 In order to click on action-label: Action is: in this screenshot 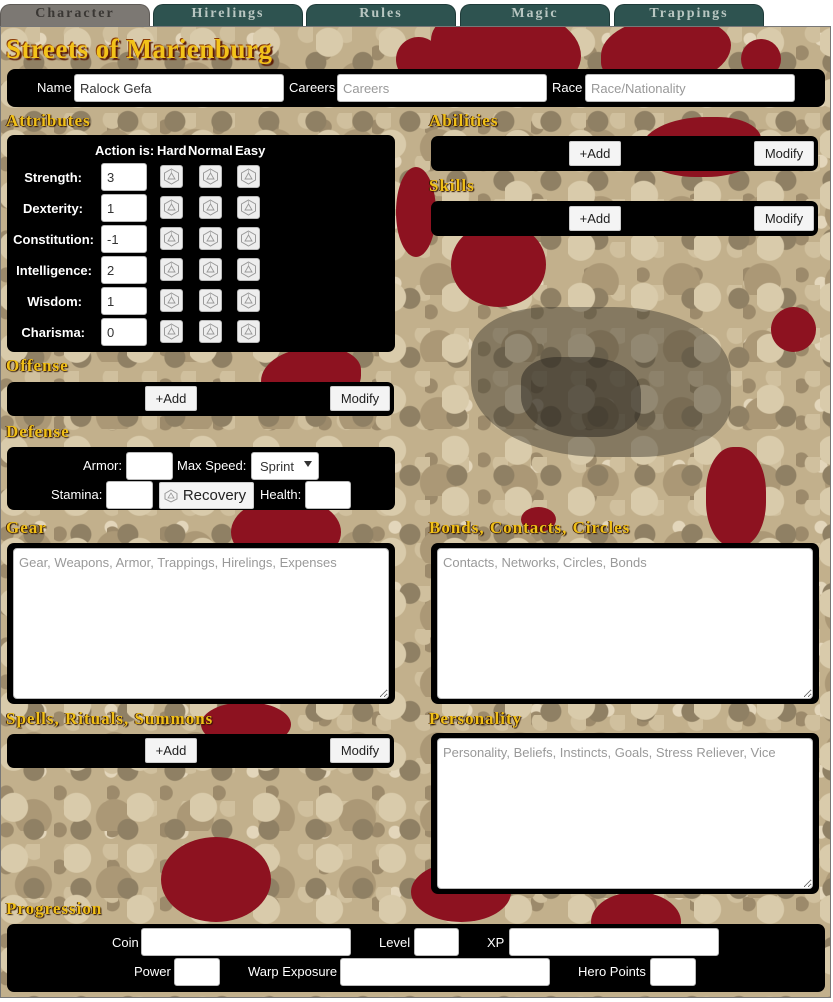, I will do `click(125, 150)`.